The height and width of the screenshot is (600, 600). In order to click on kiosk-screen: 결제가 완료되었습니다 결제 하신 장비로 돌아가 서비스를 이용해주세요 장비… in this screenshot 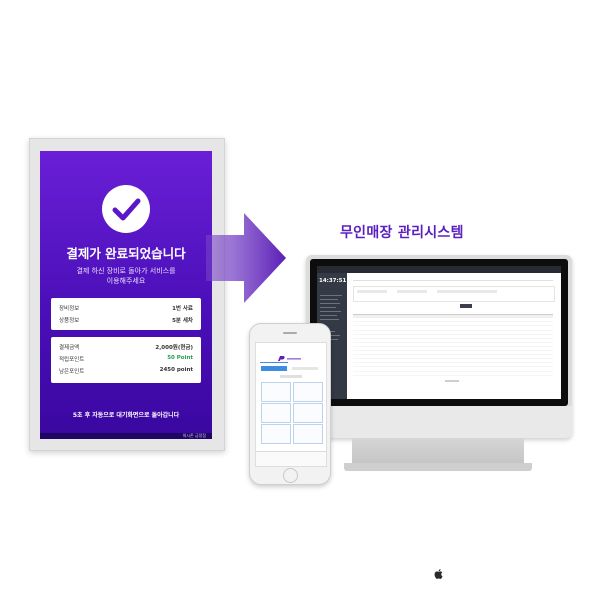, I will do `click(126, 295)`.